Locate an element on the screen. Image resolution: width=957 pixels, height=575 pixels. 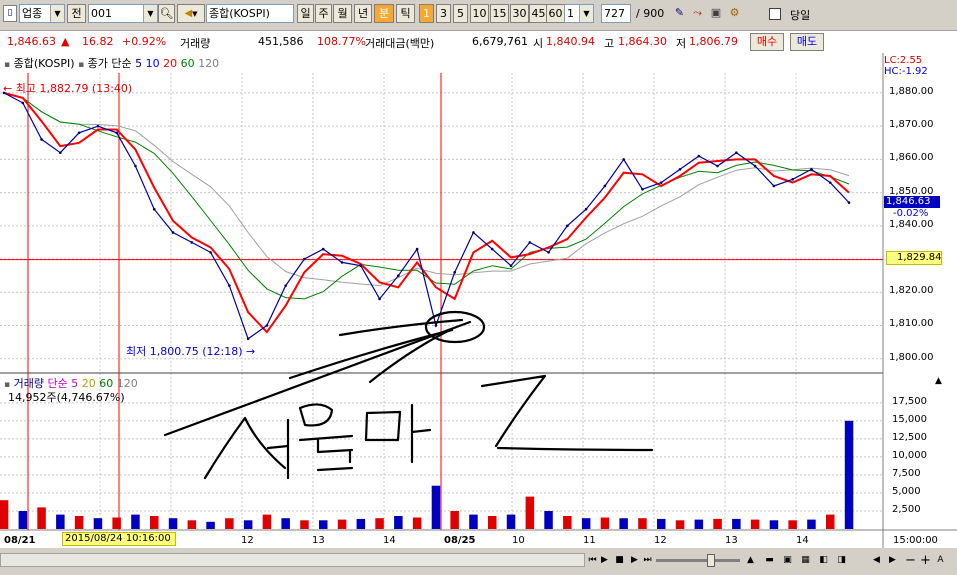
prev-button: 전 is located at coordinates (76, 13).